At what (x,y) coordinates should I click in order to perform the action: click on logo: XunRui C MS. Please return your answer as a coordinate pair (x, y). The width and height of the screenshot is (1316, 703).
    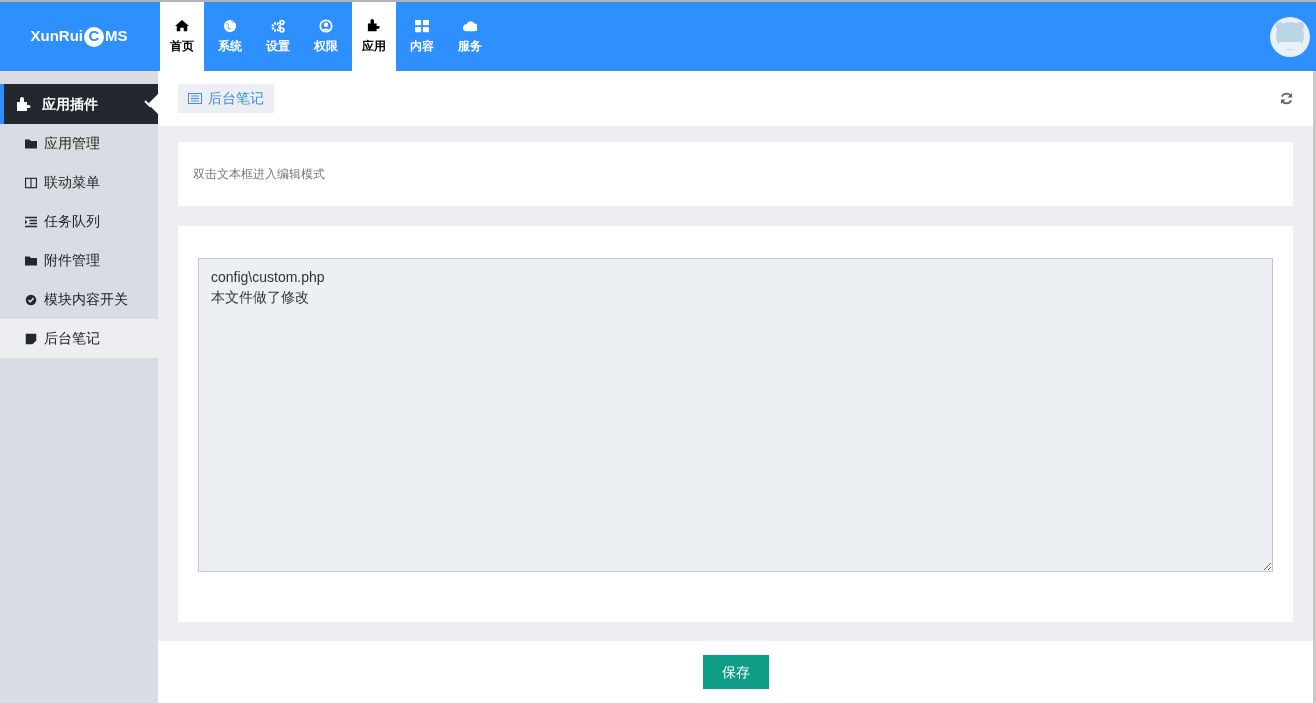
    Looking at the image, I should click on (79, 36).